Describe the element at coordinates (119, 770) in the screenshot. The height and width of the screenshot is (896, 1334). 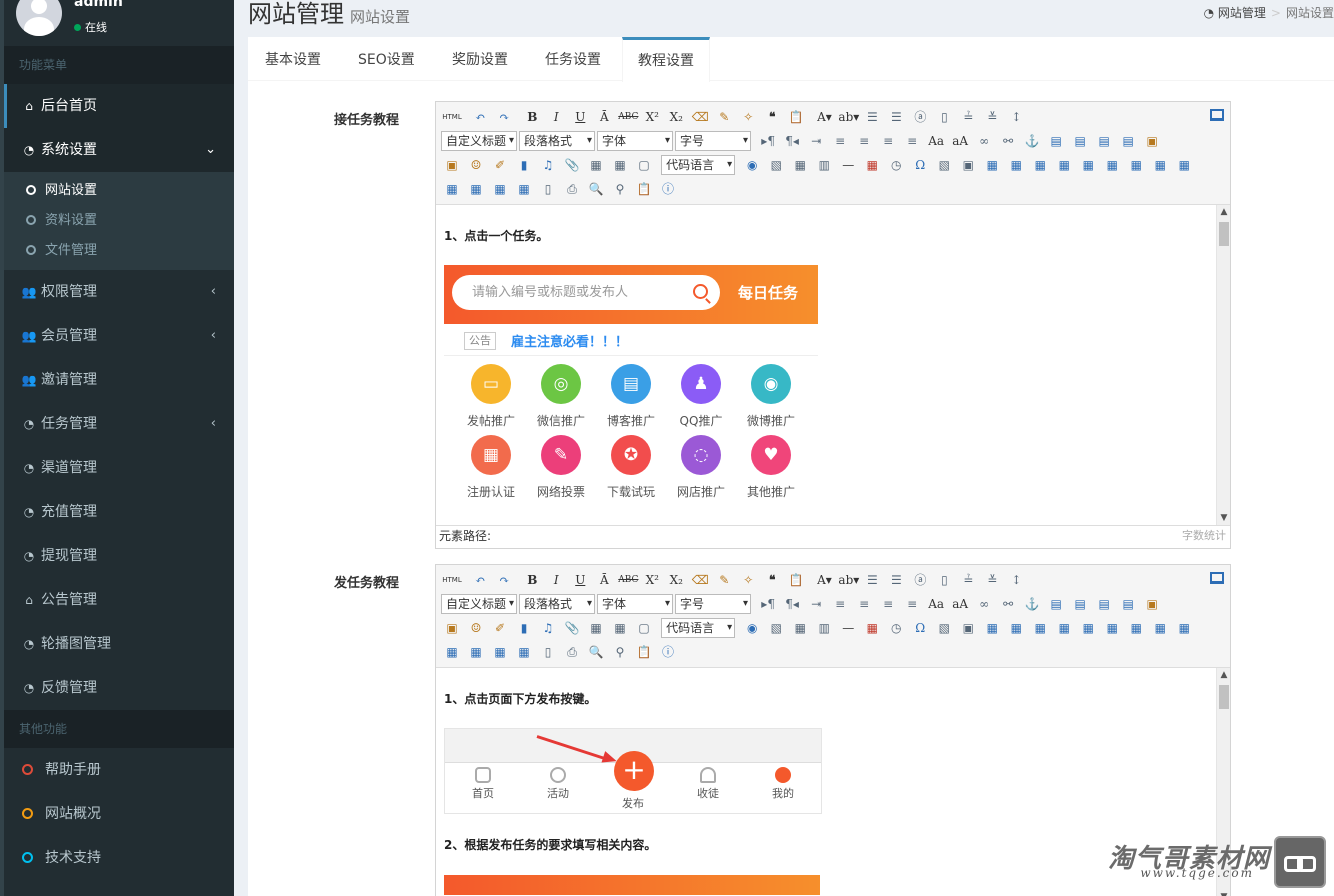
I see `sidebar-item-help: 帮助手册` at that location.